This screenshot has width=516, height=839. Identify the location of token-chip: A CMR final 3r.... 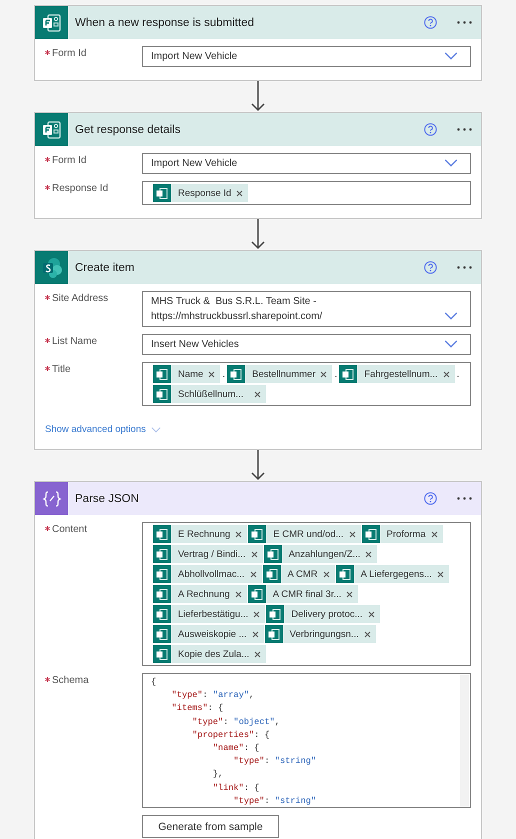
(303, 594).